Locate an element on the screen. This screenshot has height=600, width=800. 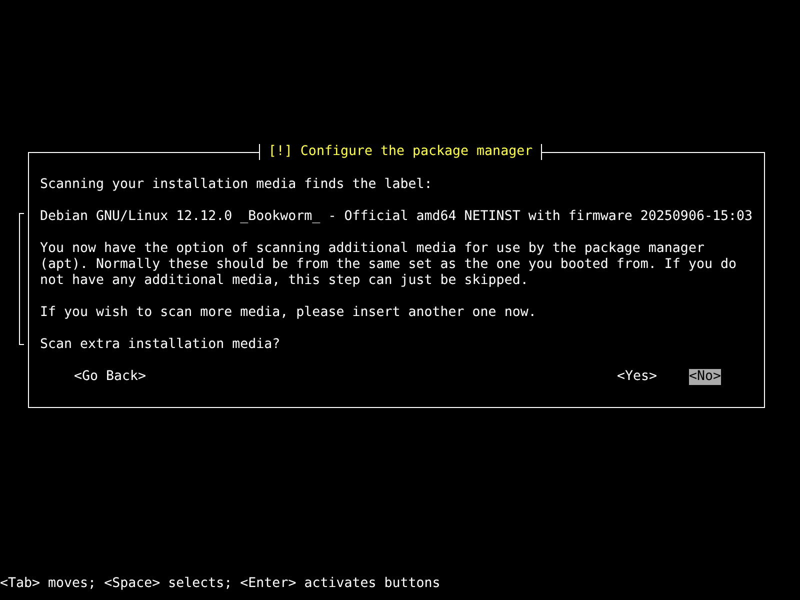
dialog-button: <Go Back> is located at coordinates (110, 377).